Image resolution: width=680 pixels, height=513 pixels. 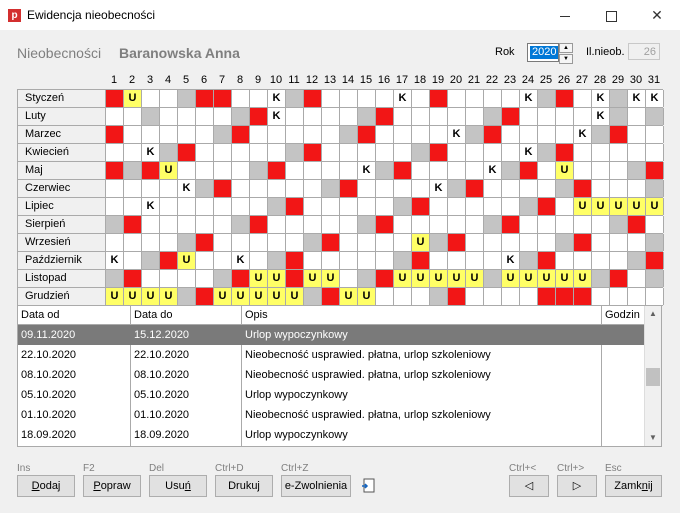 What do you see at coordinates (657, 15) in the screenshot?
I see `close-window-button: ✕` at bounding box center [657, 15].